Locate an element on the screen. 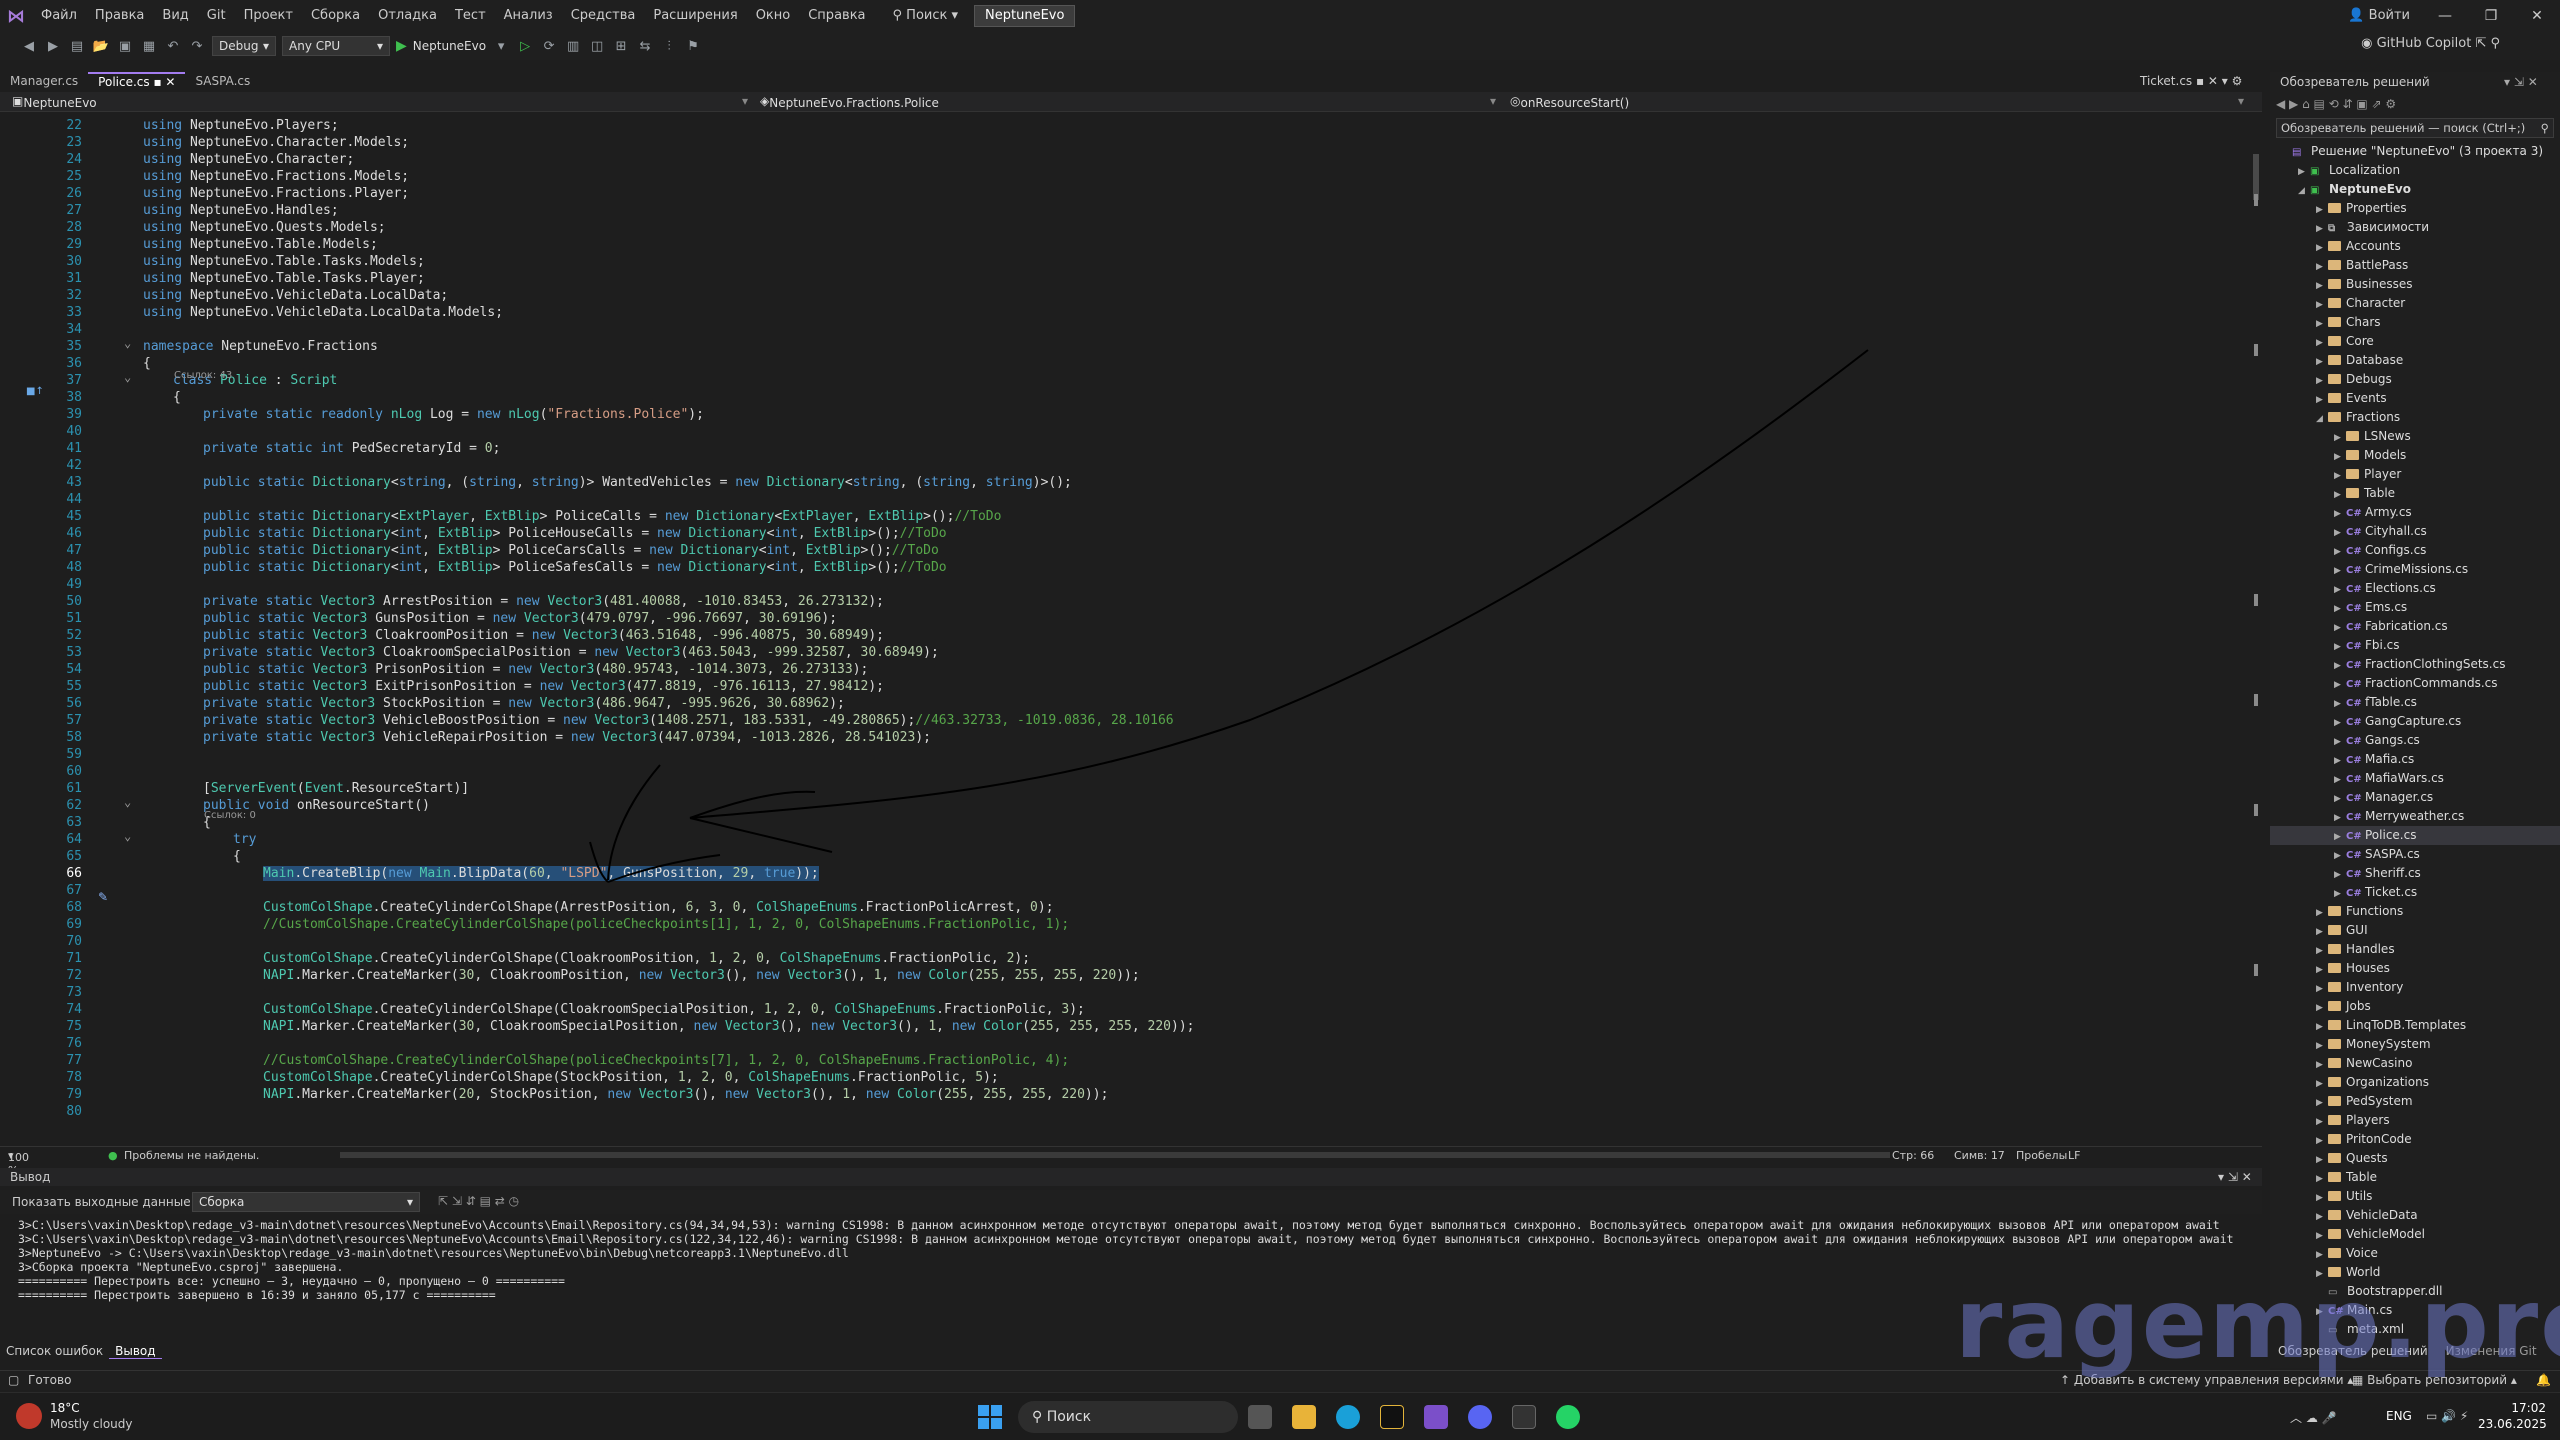 The width and height of the screenshot is (2560, 1440). editor-horizontal-scrollbar is located at coordinates (1115, 1155).